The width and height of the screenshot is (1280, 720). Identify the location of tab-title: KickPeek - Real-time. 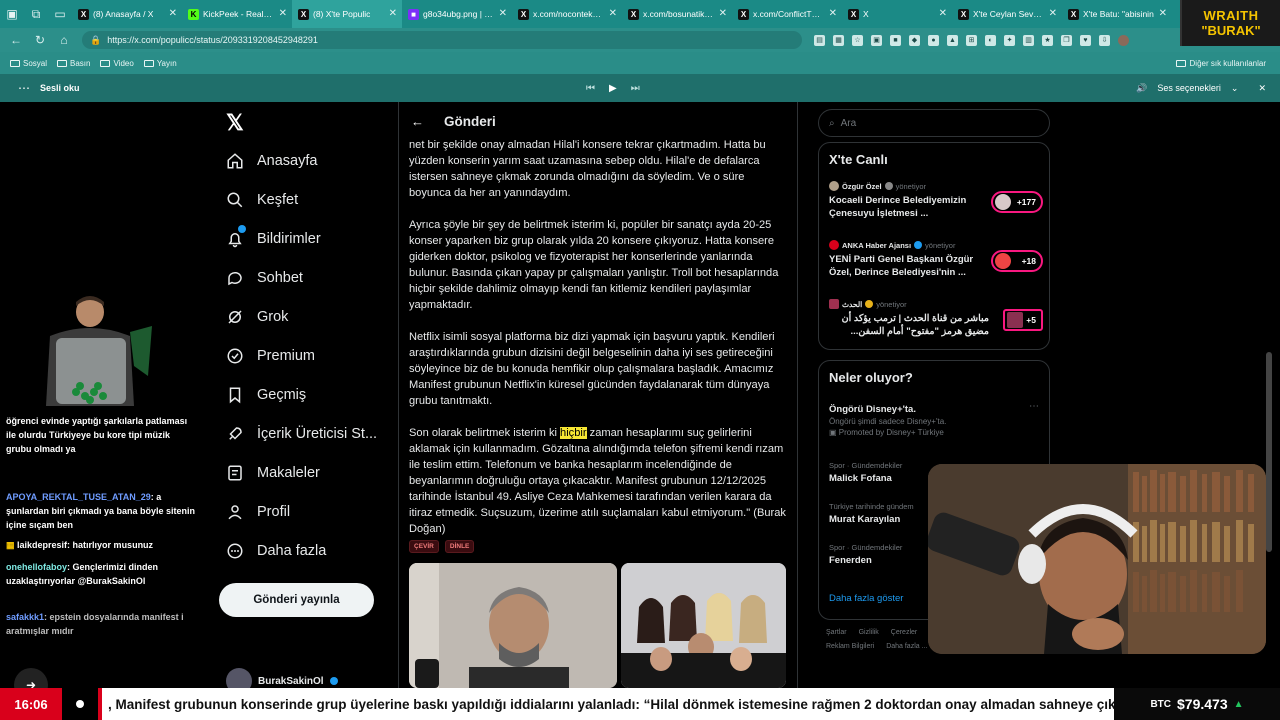
(238, 14).